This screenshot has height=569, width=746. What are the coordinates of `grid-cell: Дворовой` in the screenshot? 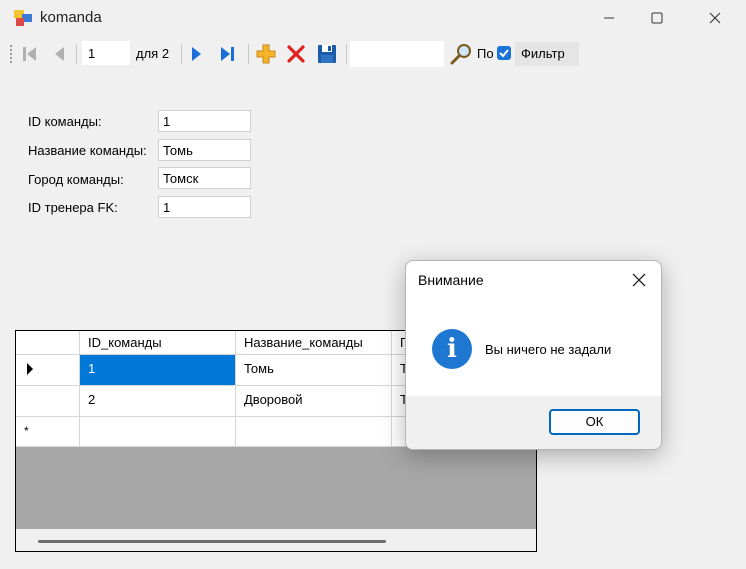 It's located at (314, 401).